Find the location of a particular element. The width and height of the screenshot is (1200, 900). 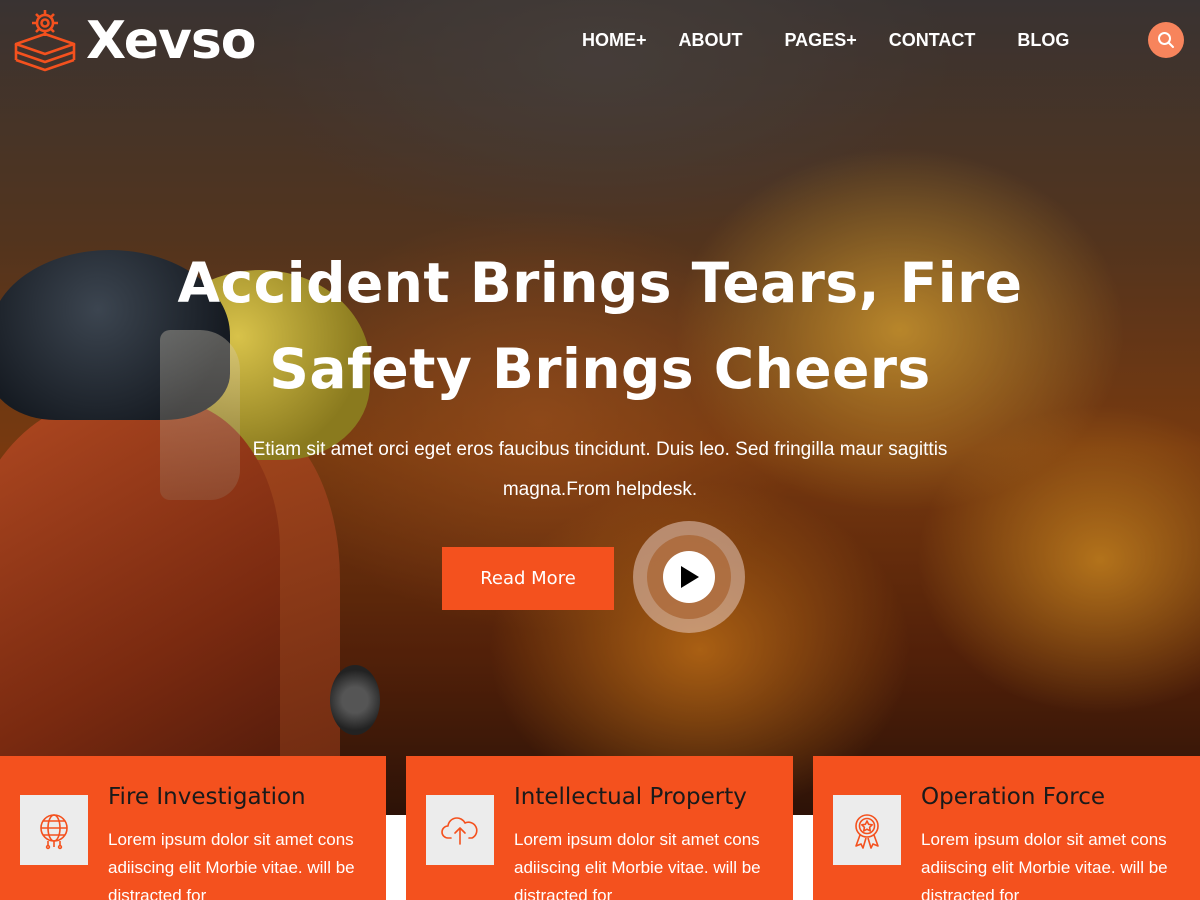

site-header: Xevso HOME+ ABOUT PAGES+ CONTACT BLOG is located at coordinates (600, 42).